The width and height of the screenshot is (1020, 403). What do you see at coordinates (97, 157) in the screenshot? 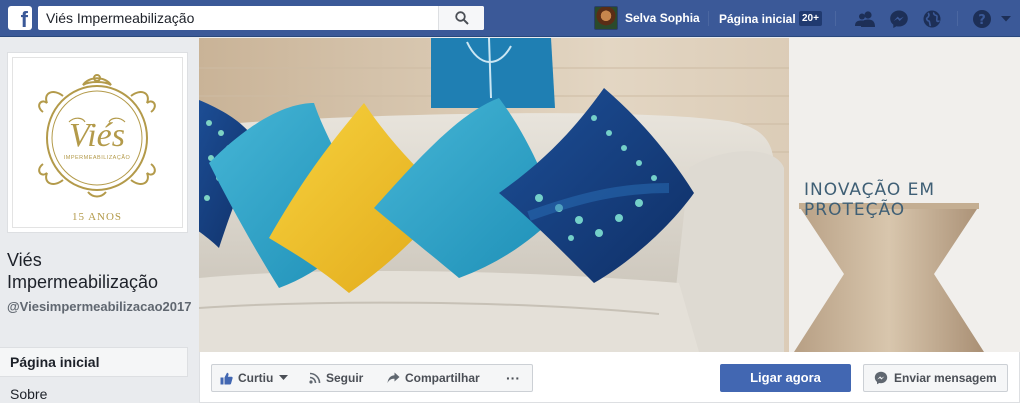
I see `logo-subtext: IMPERMEABILIZAÇÃO` at bounding box center [97, 157].